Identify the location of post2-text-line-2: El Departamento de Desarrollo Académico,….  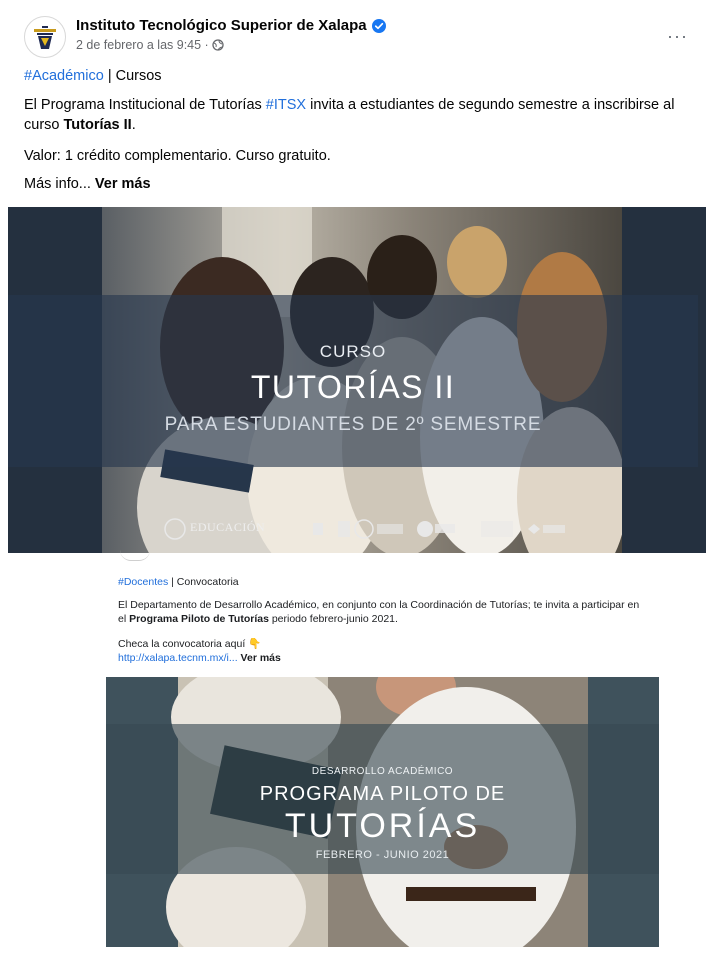
(383, 612).